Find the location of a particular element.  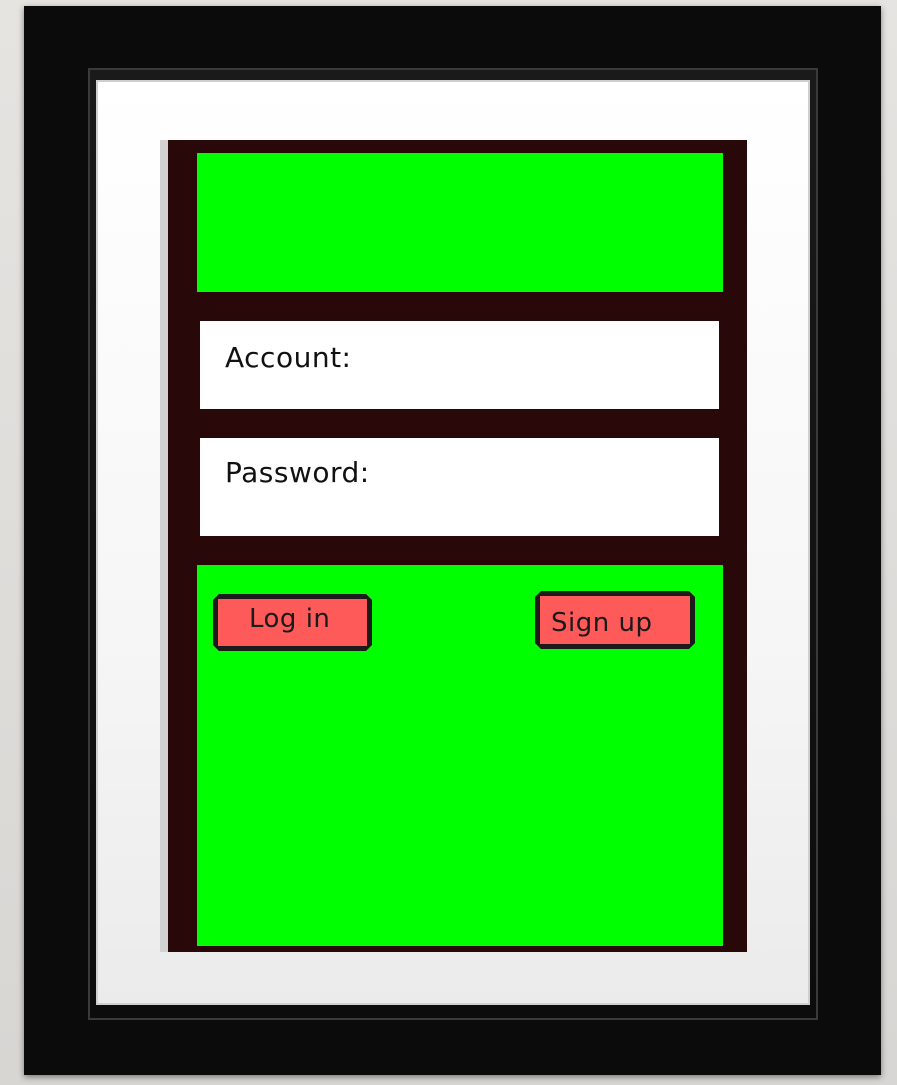

password-field: Password: is located at coordinates (459, 487).